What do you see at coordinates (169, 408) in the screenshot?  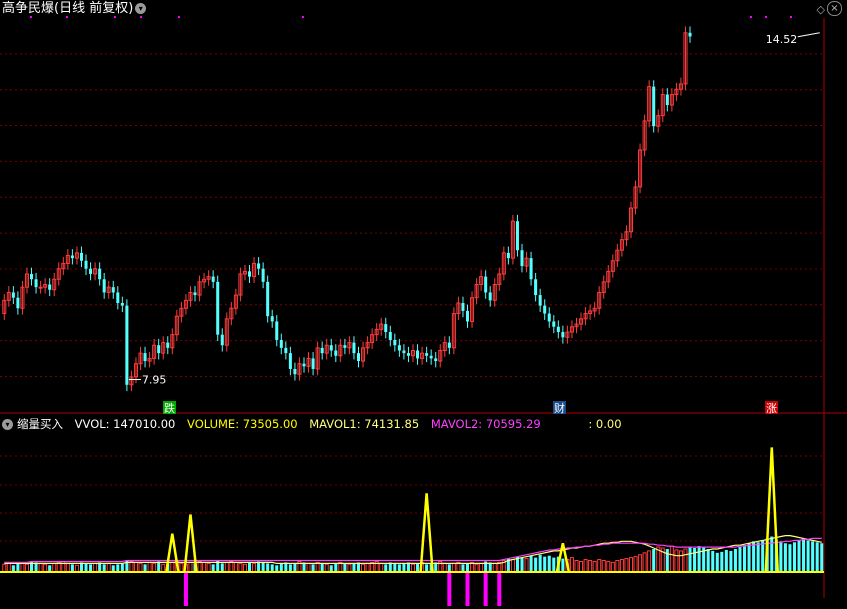 I see `event-marker-text: 跌` at bounding box center [169, 408].